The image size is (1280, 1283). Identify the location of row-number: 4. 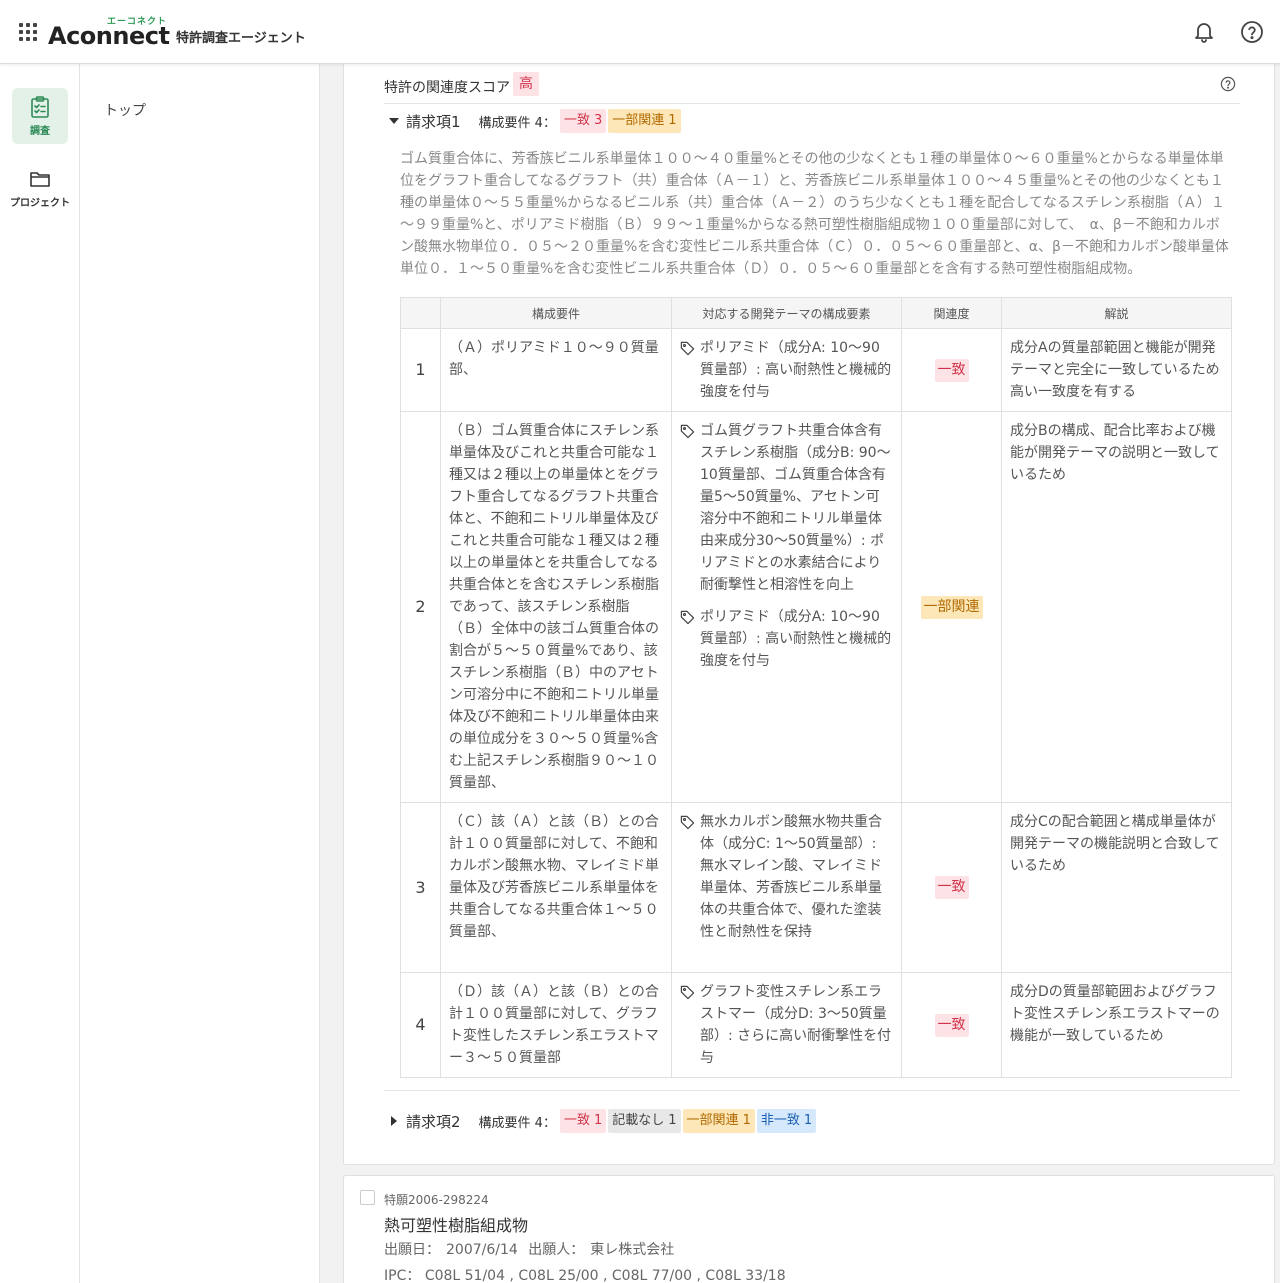
(420, 1025).